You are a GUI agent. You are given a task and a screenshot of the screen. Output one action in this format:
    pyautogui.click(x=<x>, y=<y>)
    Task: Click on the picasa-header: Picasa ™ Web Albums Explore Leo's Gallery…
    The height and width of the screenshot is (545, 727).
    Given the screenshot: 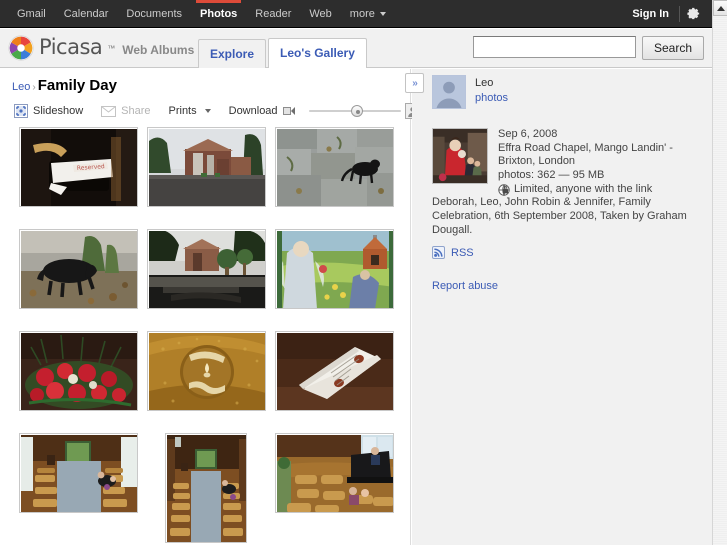 What is the action you would take?
    pyautogui.click(x=356, y=48)
    